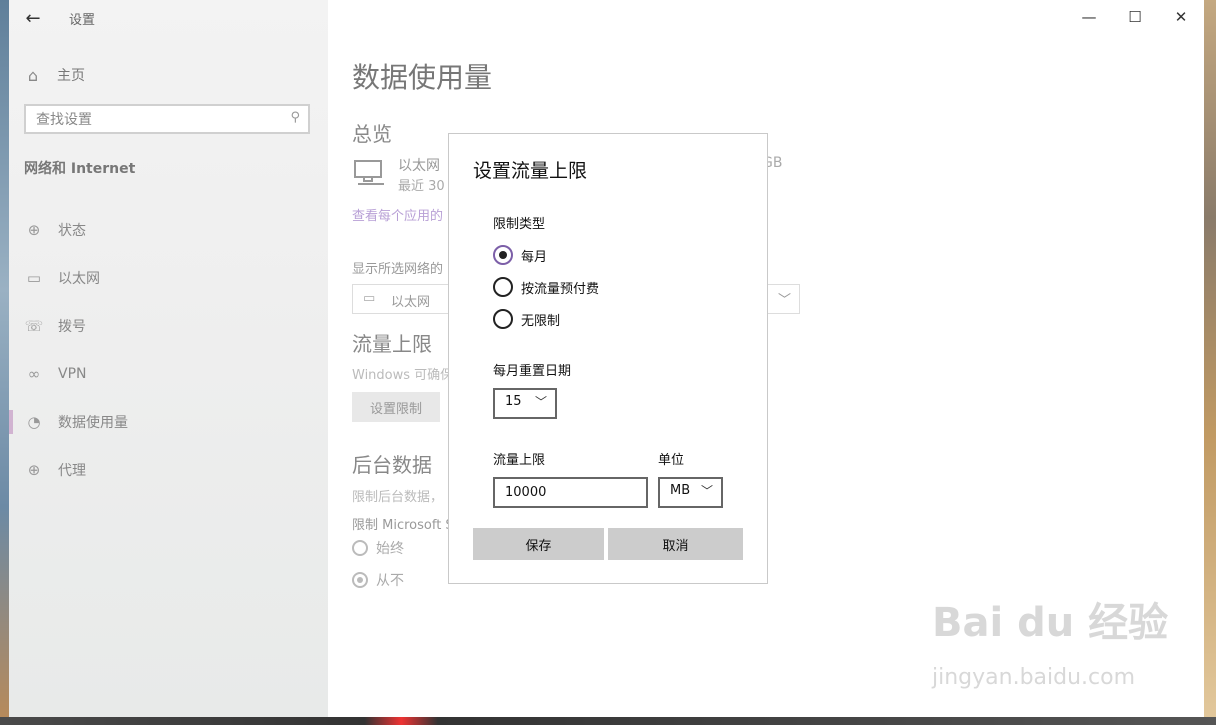 This screenshot has width=1216, height=725. I want to click on ethernet-subtitle: 最近 30, so click(421, 186).